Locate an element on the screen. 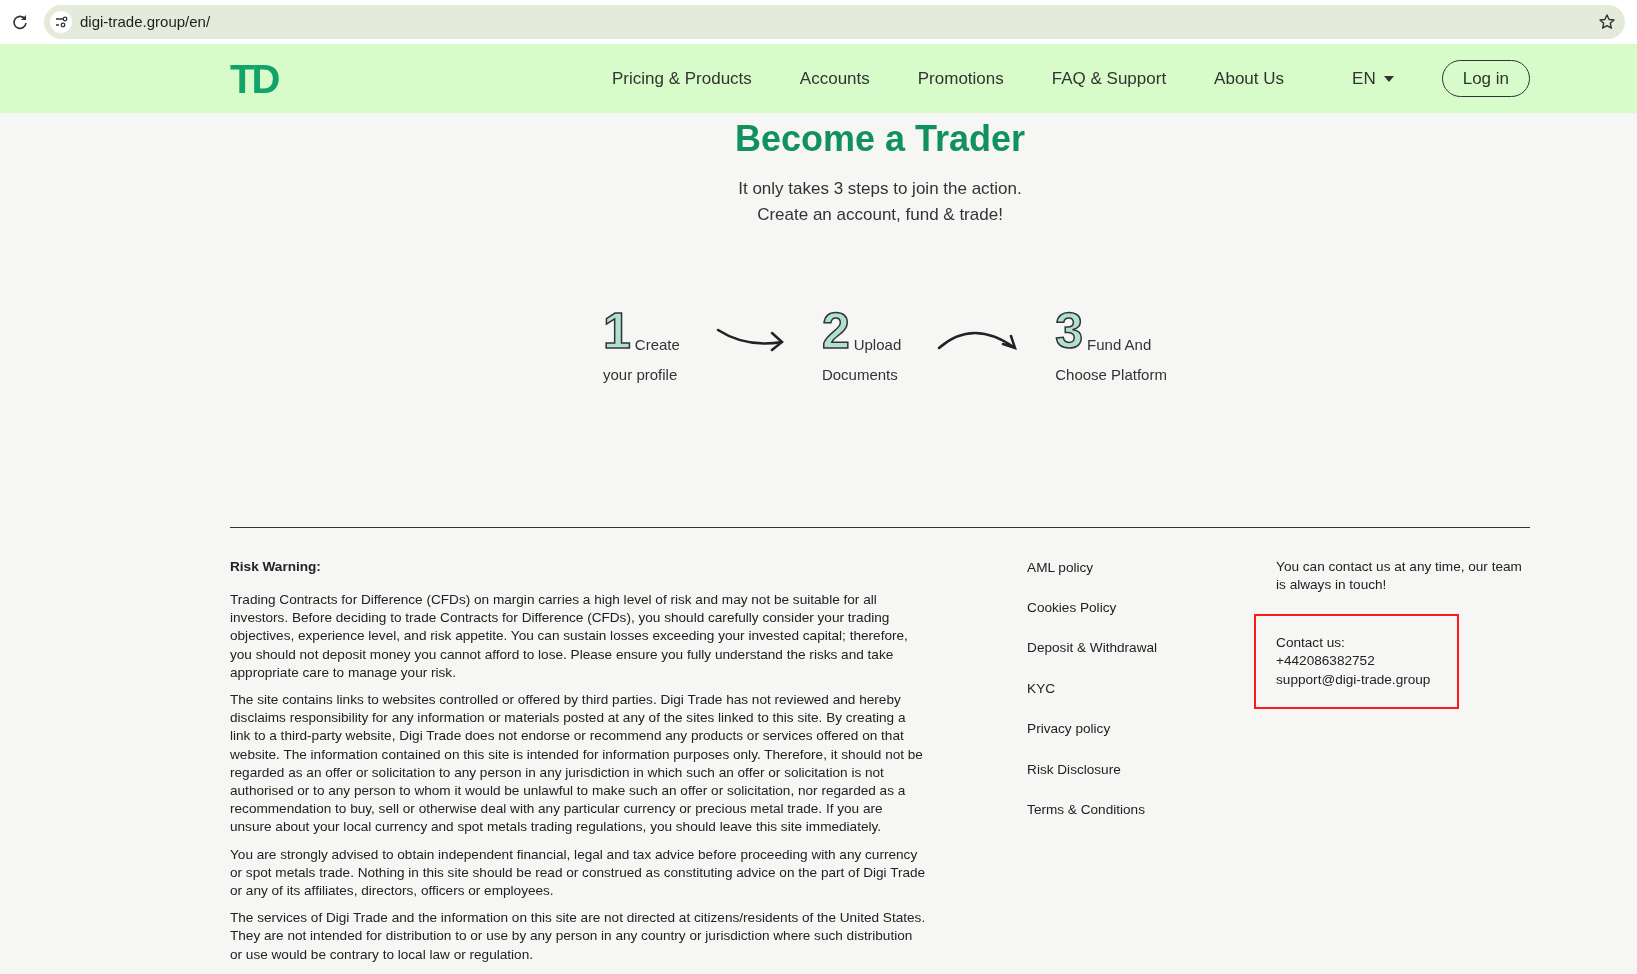 This screenshot has height=974, width=1637. step-label: your profile is located at coordinates (641, 375).